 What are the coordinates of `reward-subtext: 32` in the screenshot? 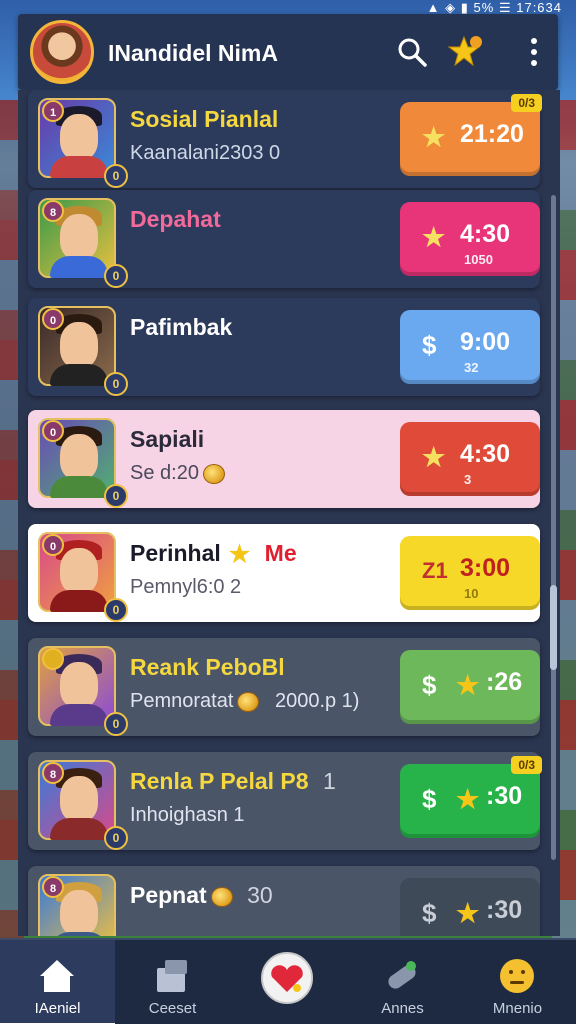 It's located at (471, 367).